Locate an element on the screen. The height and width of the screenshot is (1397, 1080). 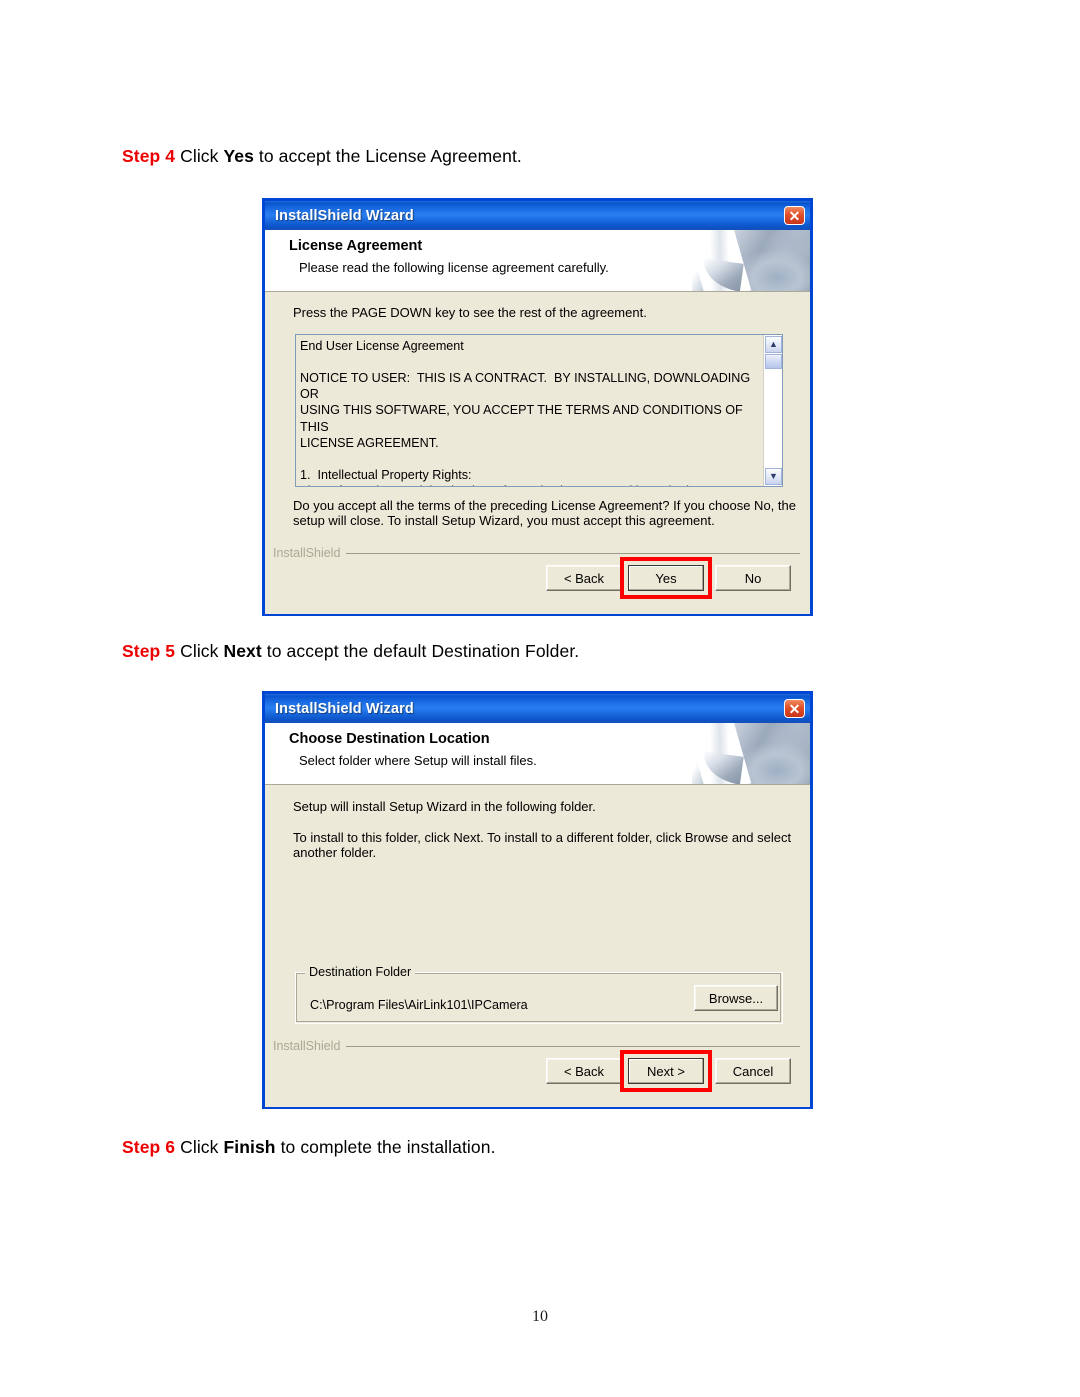
license-dialog-titlebar: InstallShield Wizard ✕ is located at coordinates (537, 215).